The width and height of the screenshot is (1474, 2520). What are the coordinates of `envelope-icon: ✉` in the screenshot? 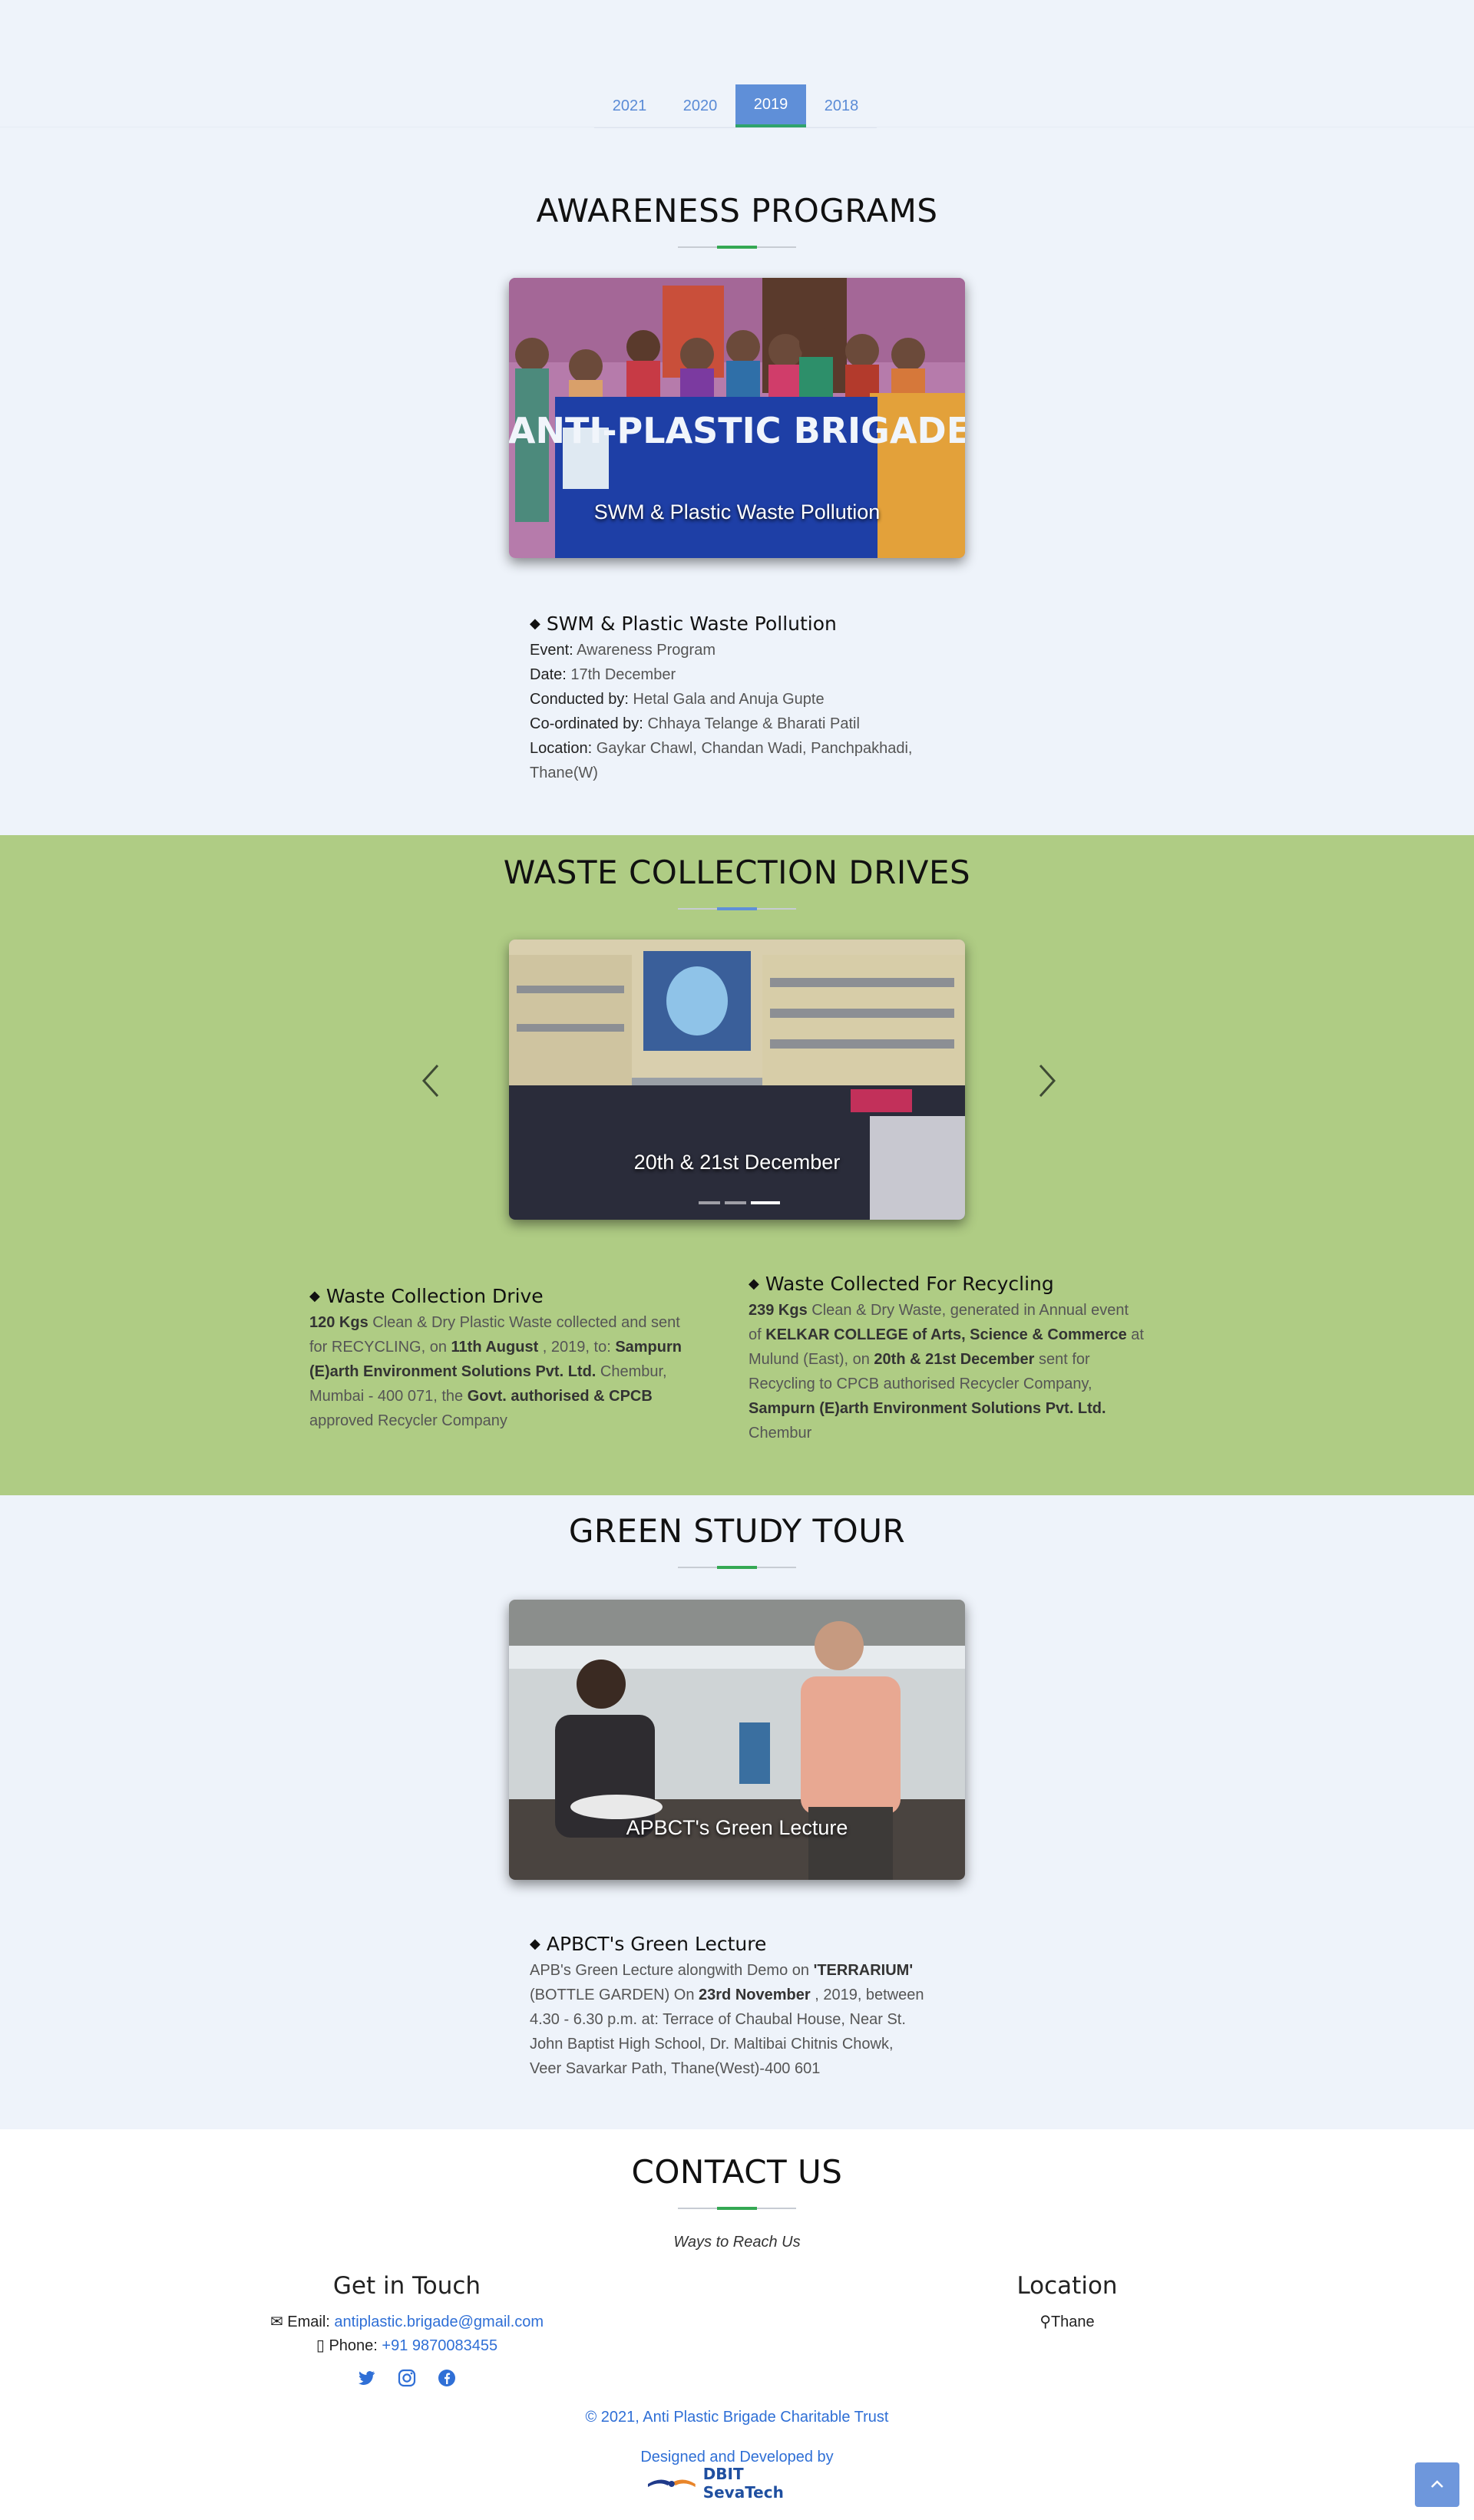 It's located at (276, 2322).